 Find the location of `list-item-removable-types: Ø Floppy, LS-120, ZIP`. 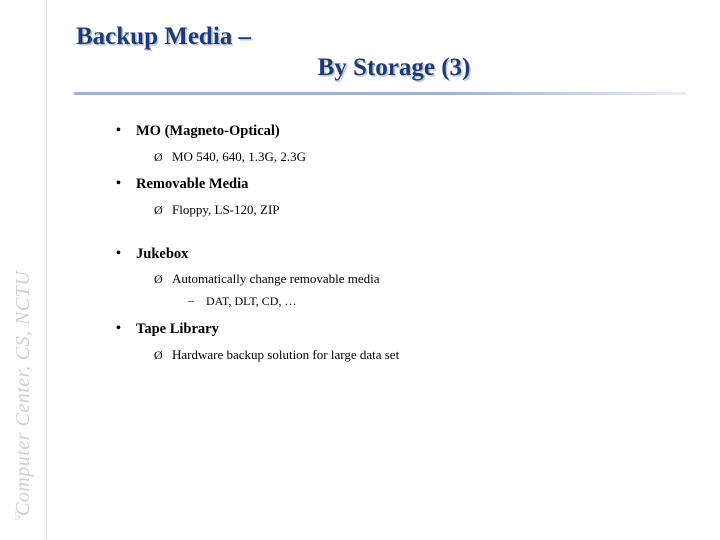

list-item-removable-types: Ø Floppy, LS-120, ZIP is located at coordinates (400, 210).